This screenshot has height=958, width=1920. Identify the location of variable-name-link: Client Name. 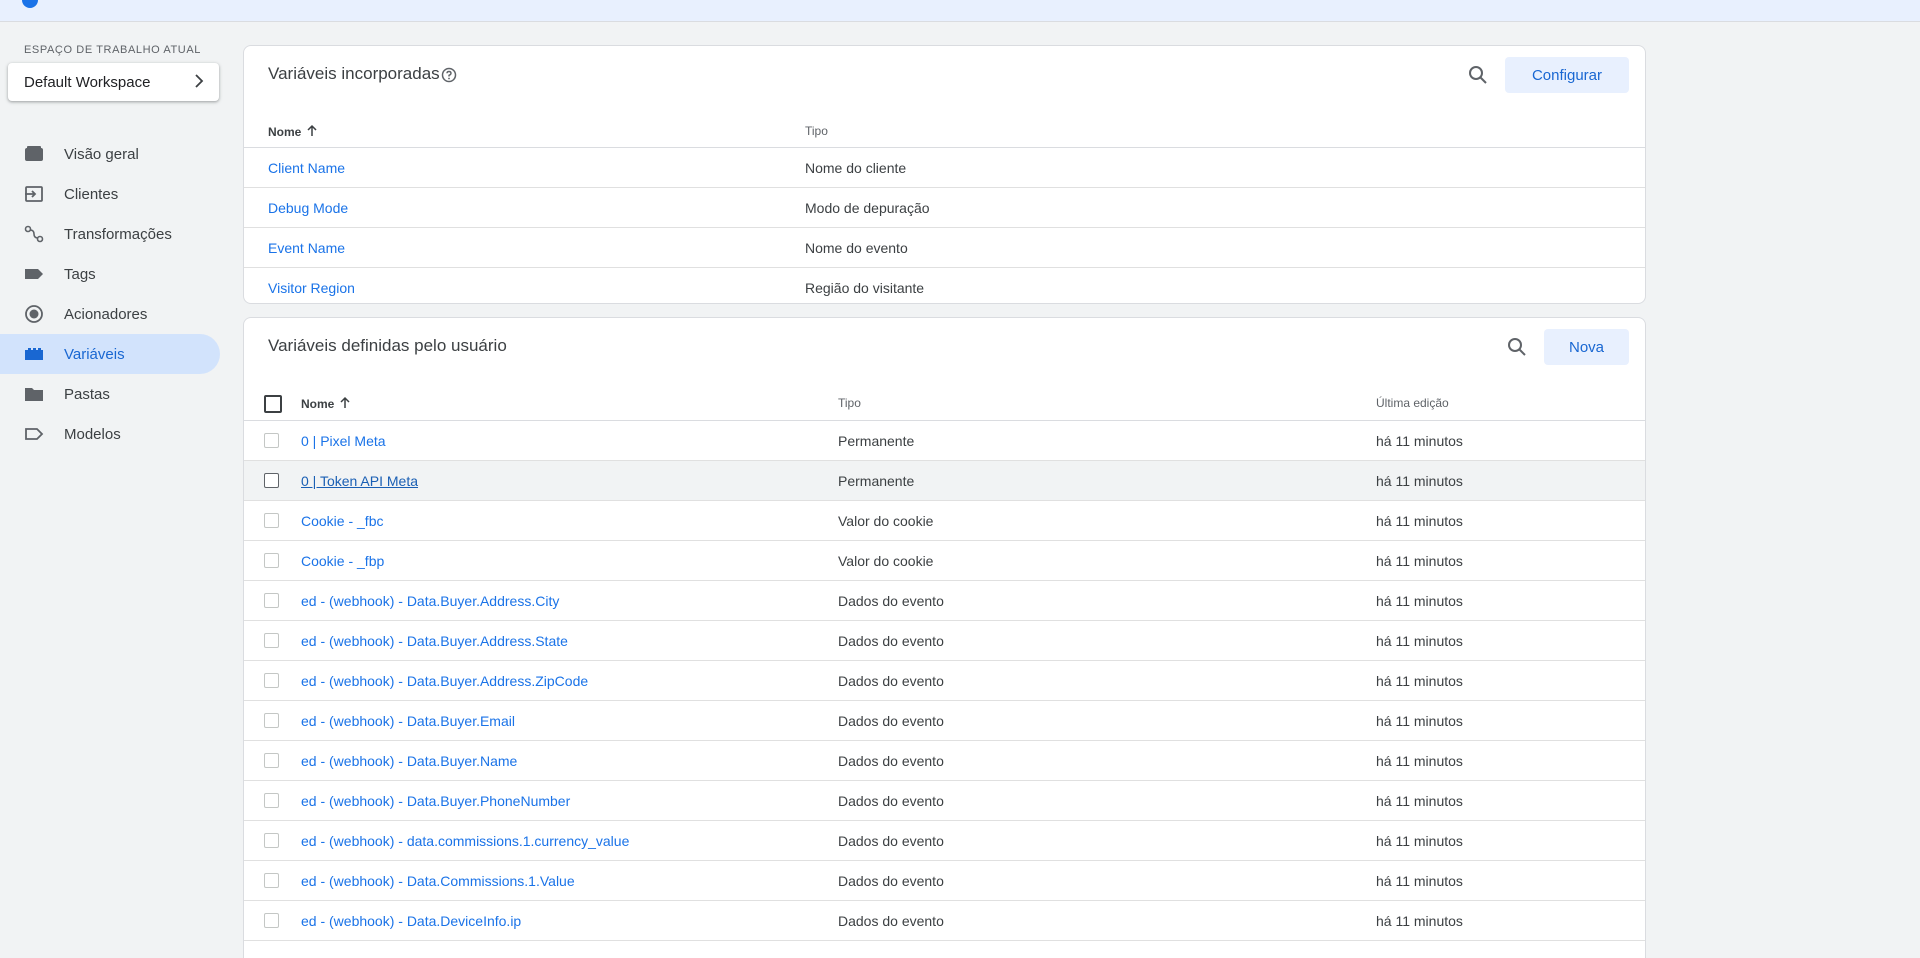
(306, 168).